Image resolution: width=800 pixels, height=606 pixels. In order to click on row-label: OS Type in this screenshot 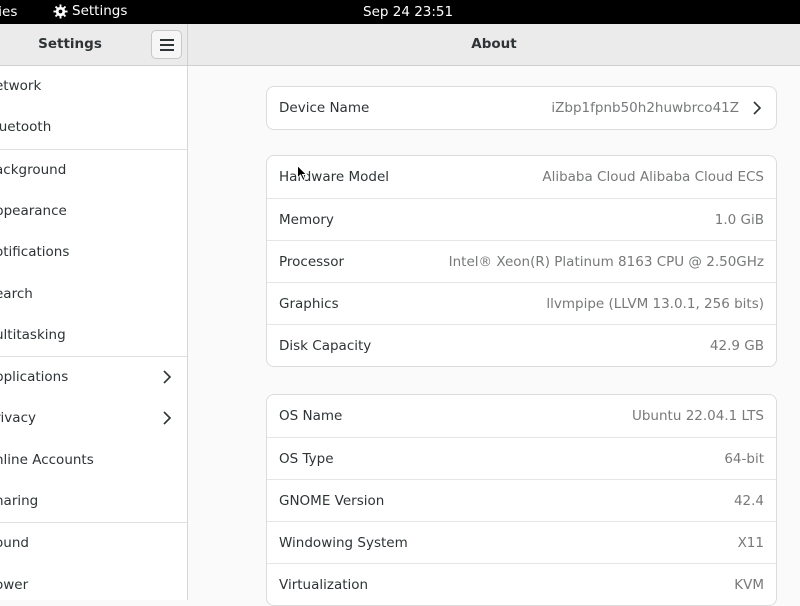, I will do `click(306, 459)`.